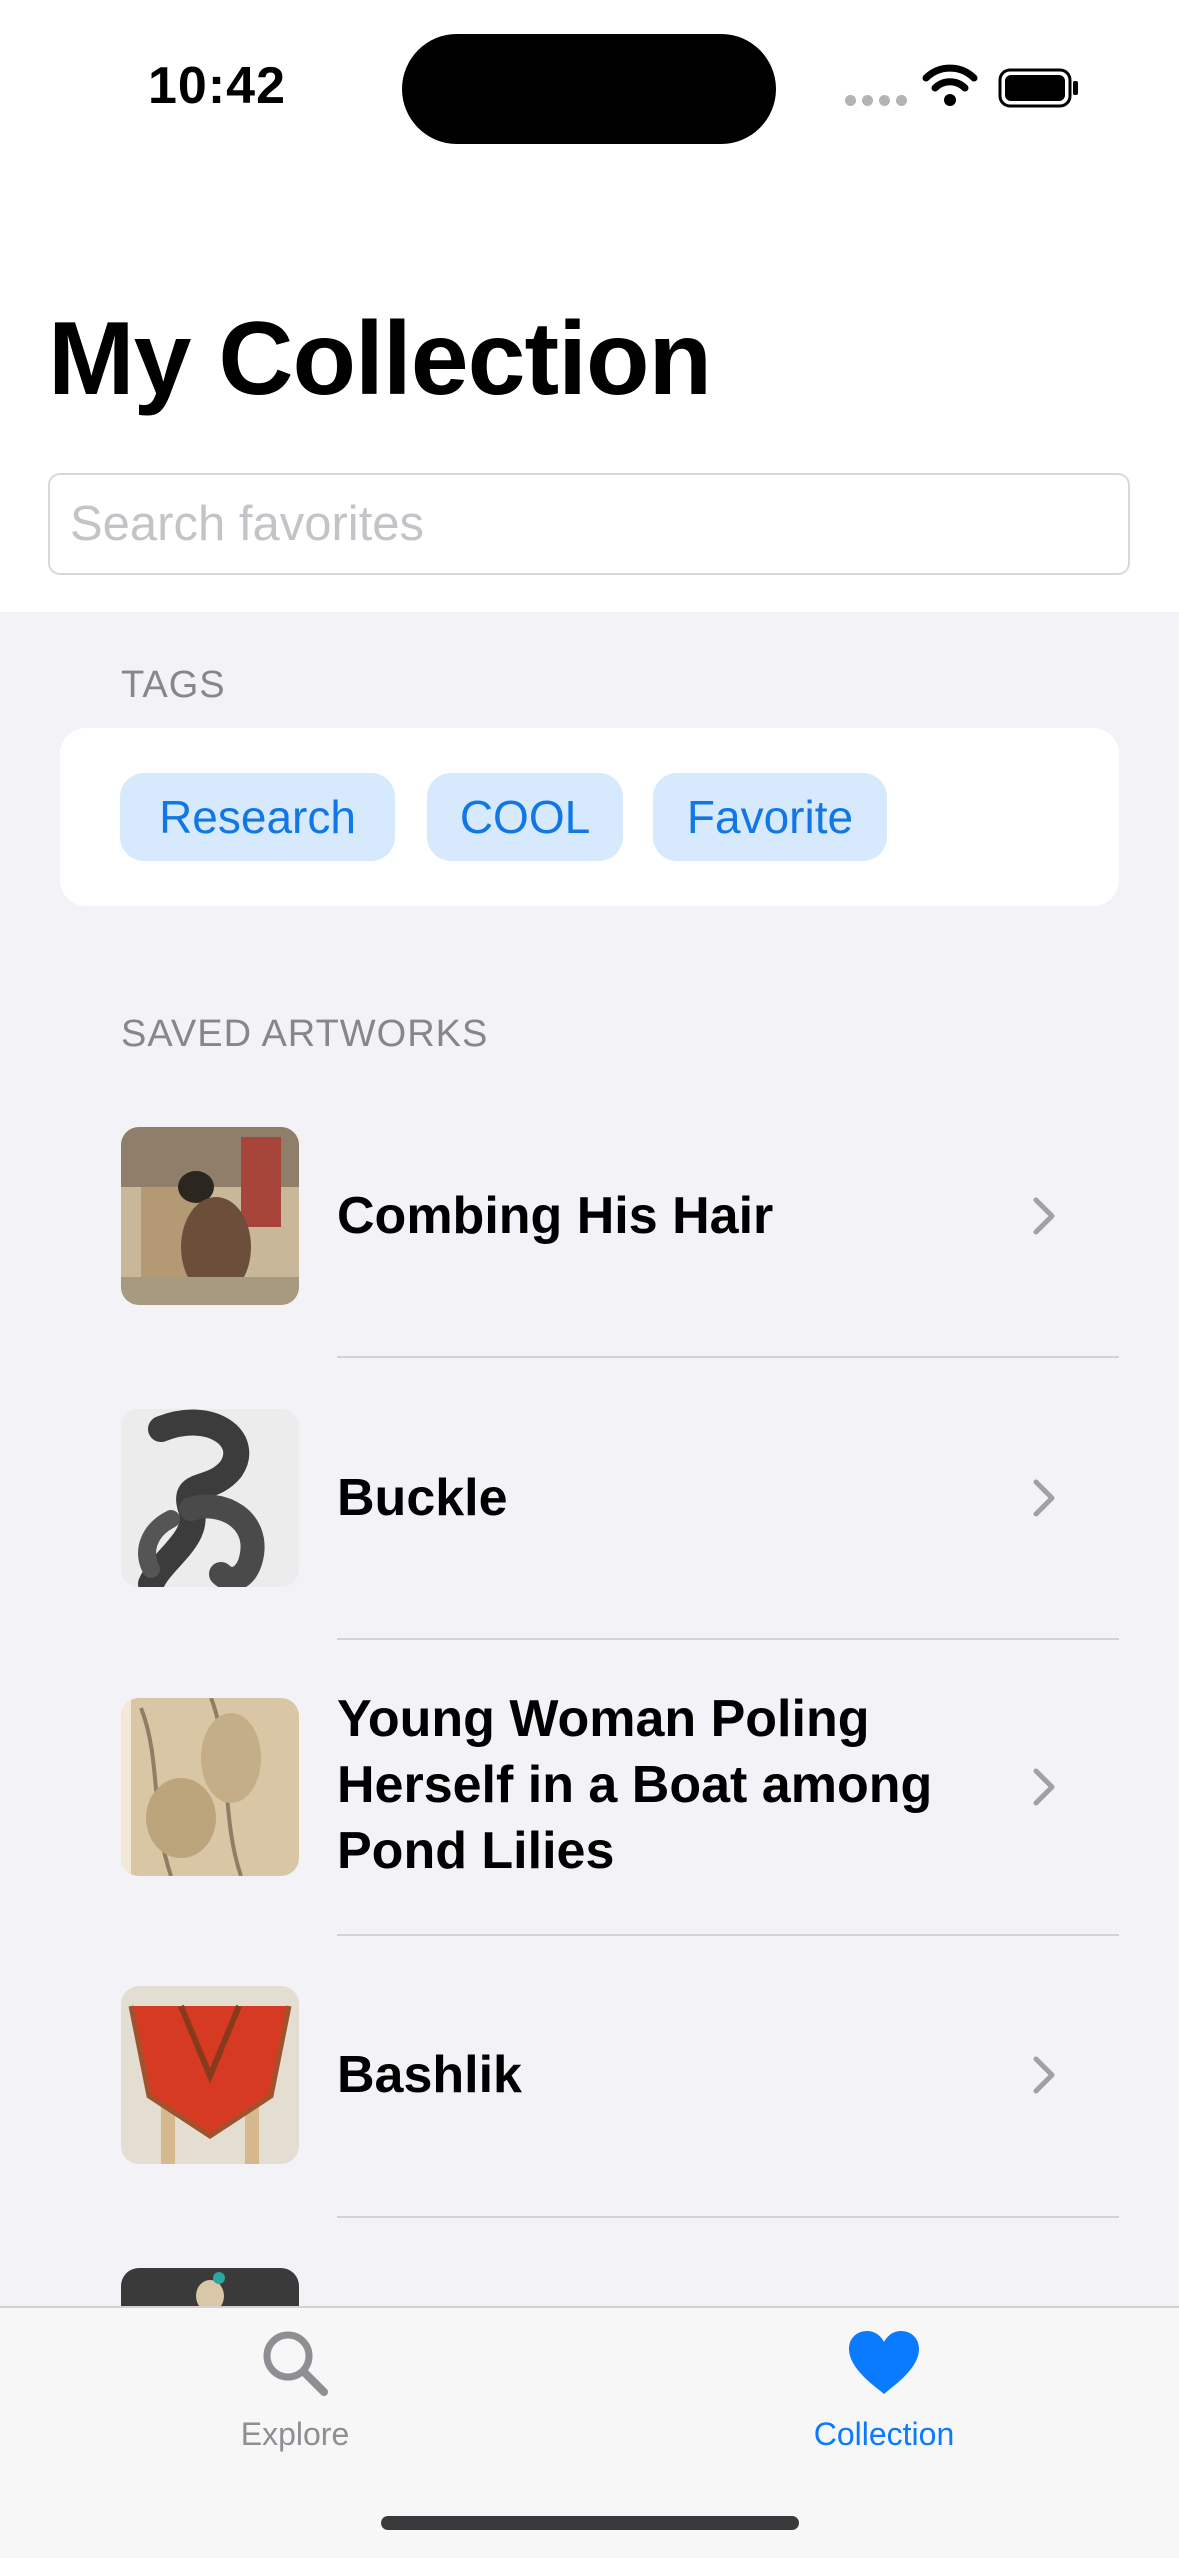 The height and width of the screenshot is (2558, 1179). What do you see at coordinates (589, 1524) in the screenshot?
I see `artwork-row: Buckle` at bounding box center [589, 1524].